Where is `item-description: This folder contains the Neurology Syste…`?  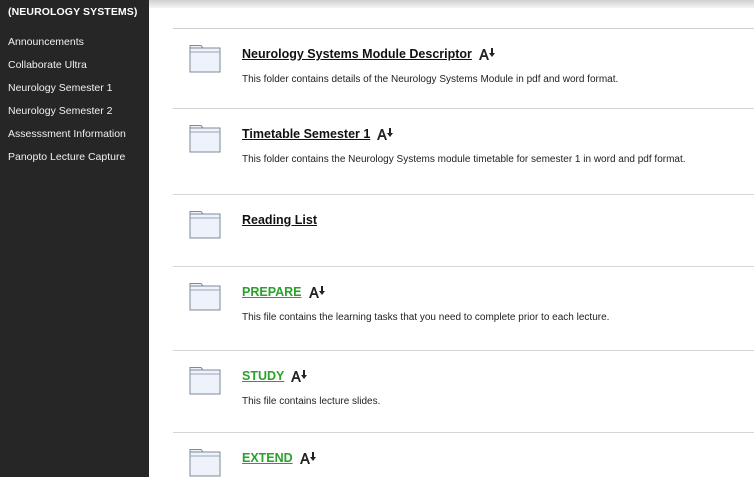
item-description: This folder contains the Neurology Syste… is located at coordinates (464, 159).